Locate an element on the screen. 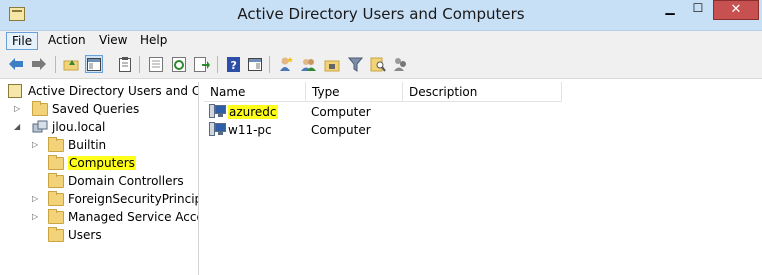  toolbar: ? is located at coordinates (381, 65).